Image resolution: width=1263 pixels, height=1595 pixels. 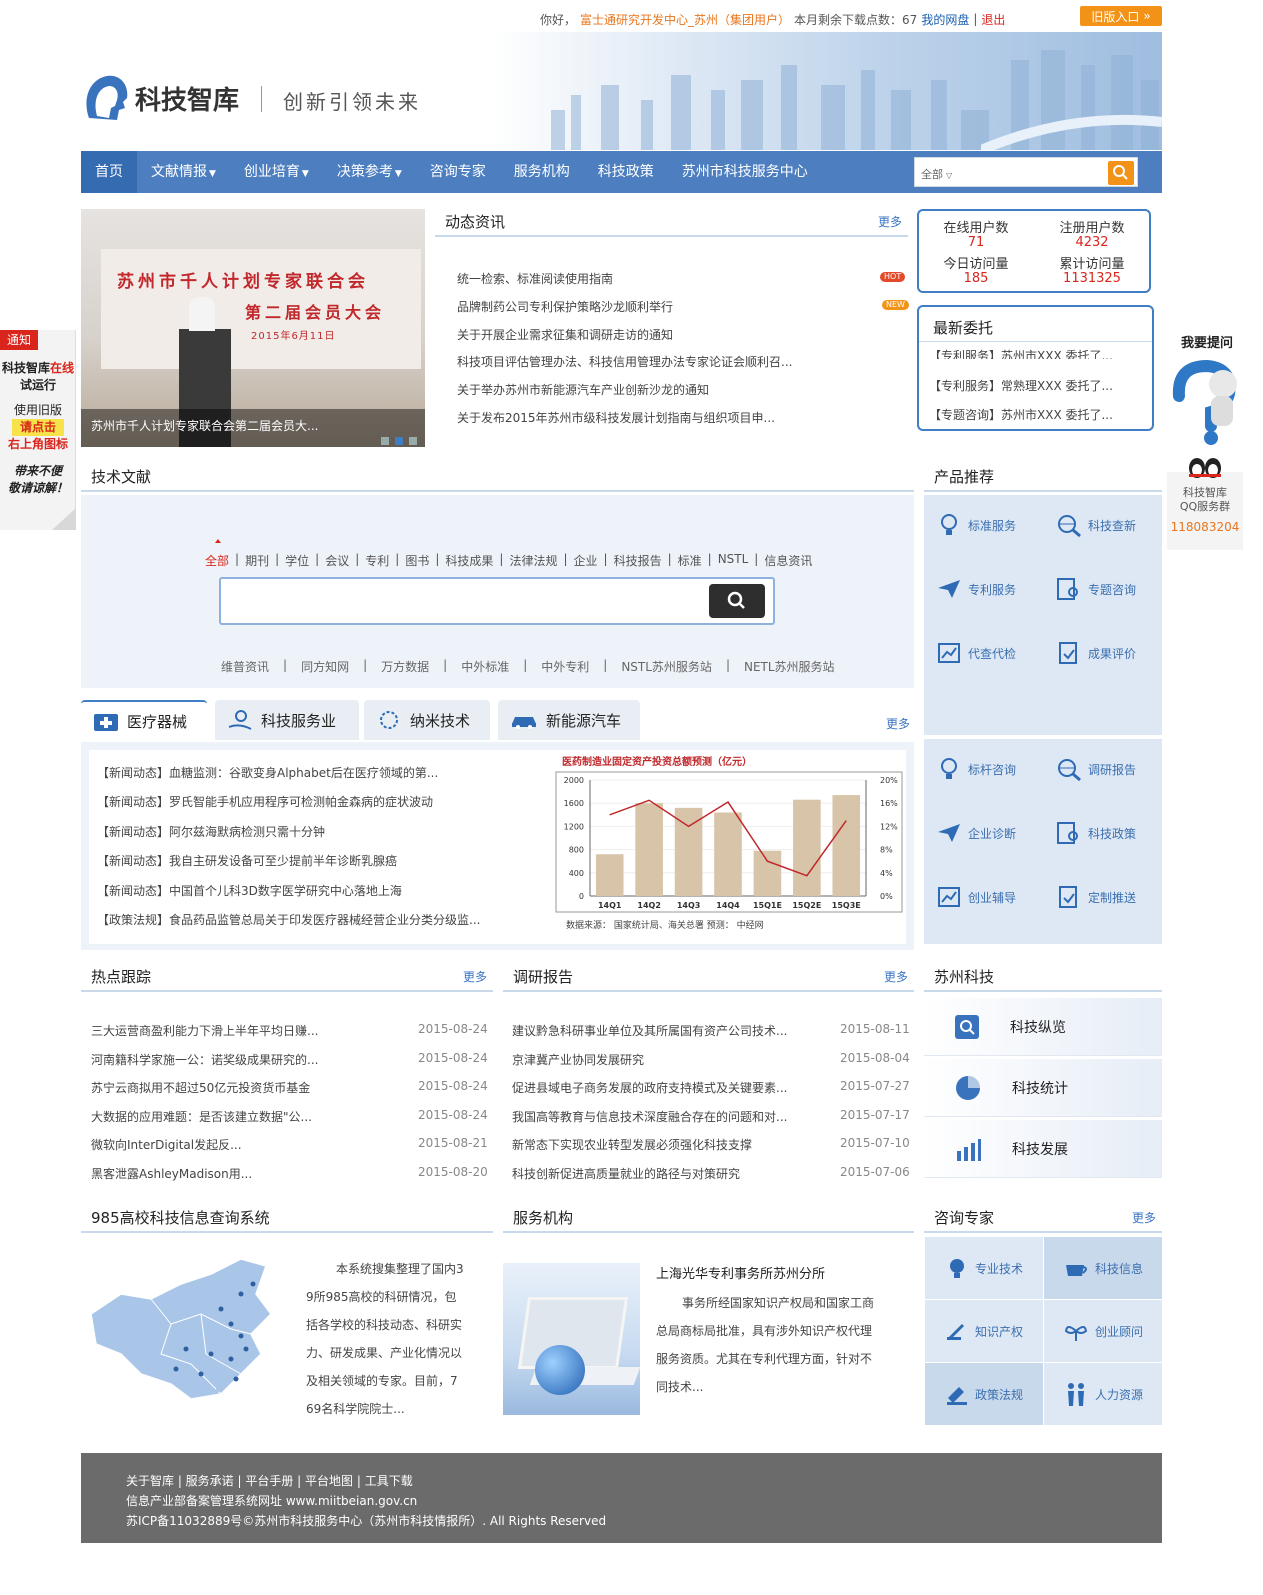 What do you see at coordinates (976, 653) in the screenshot?
I see `product-proxy-check: 代查代检` at bounding box center [976, 653].